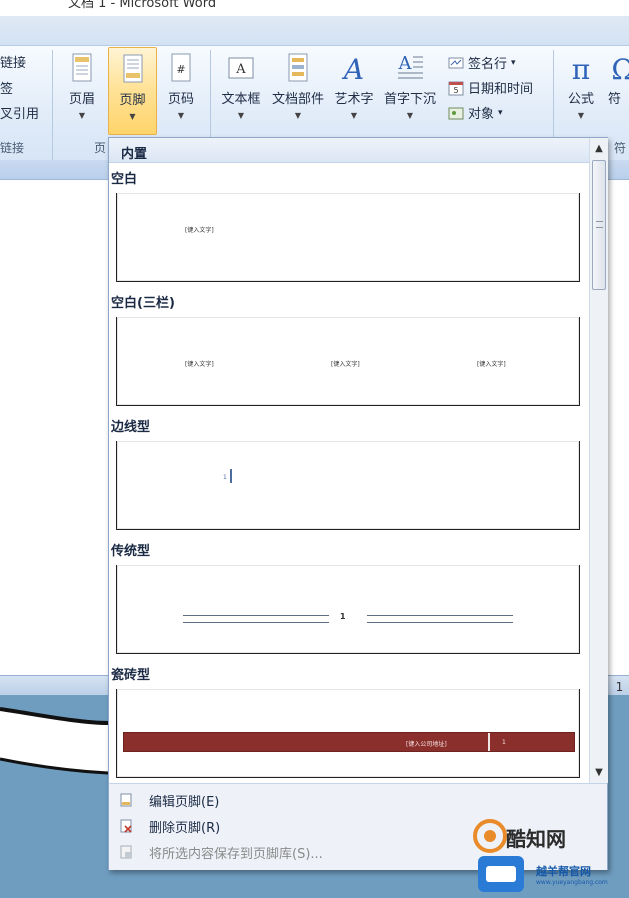 Image resolution: width=629 pixels, height=898 pixels. Describe the element at coordinates (132, 100) in the screenshot. I see `footer-label: 页脚` at that location.